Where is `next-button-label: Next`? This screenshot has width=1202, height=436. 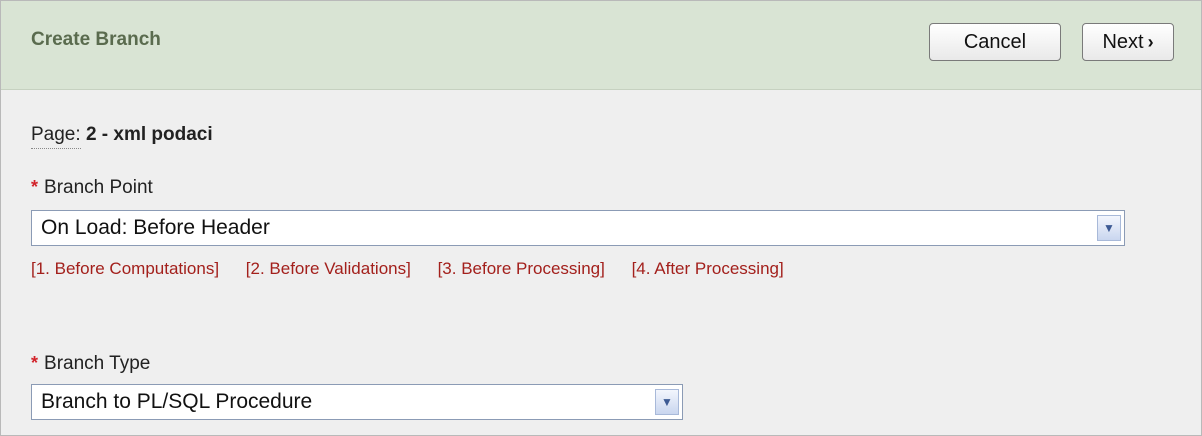 next-button-label: Next is located at coordinates (1123, 41).